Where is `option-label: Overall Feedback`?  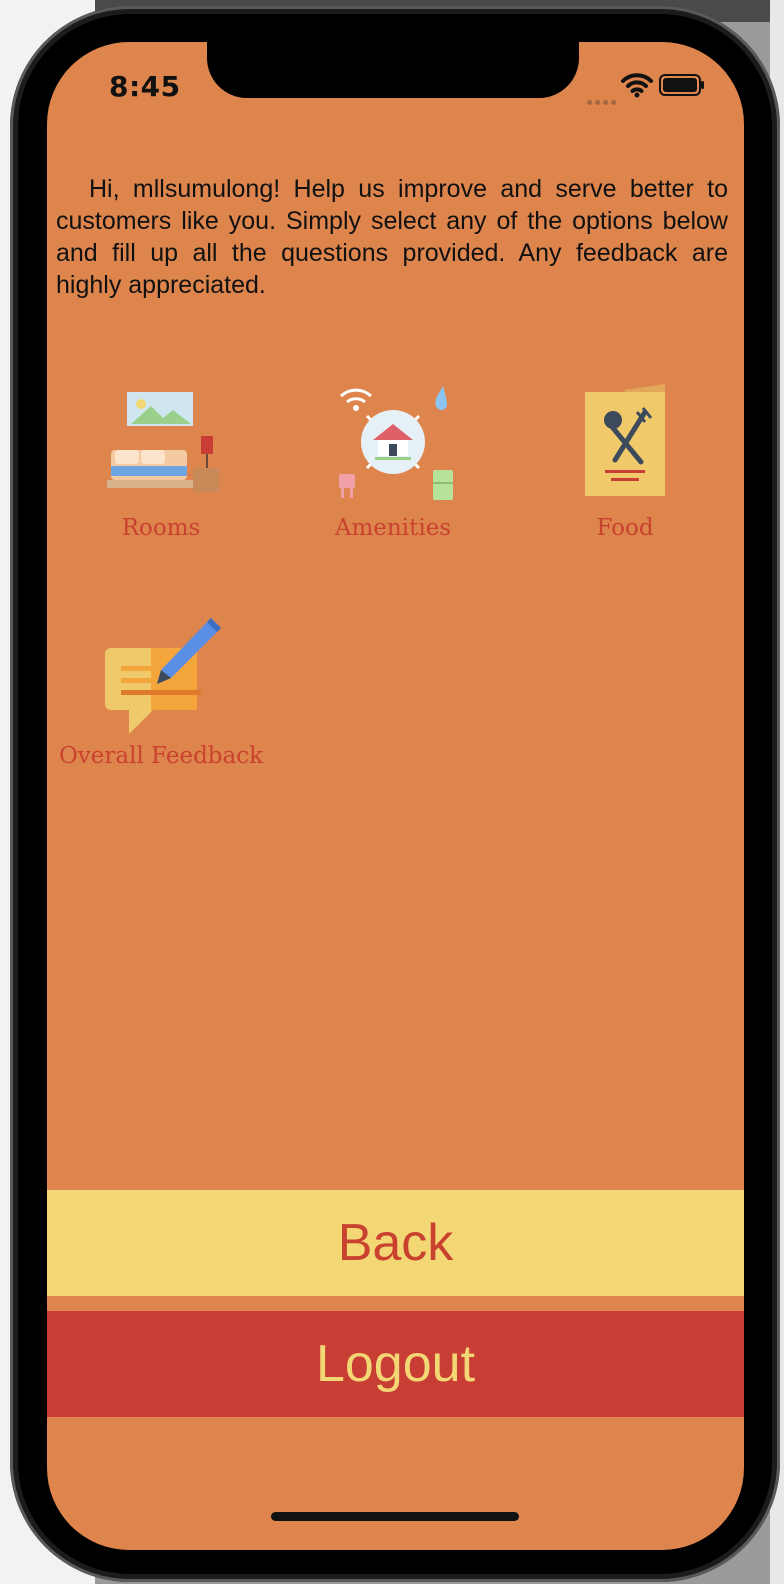 option-label: Overall Feedback is located at coordinates (161, 756).